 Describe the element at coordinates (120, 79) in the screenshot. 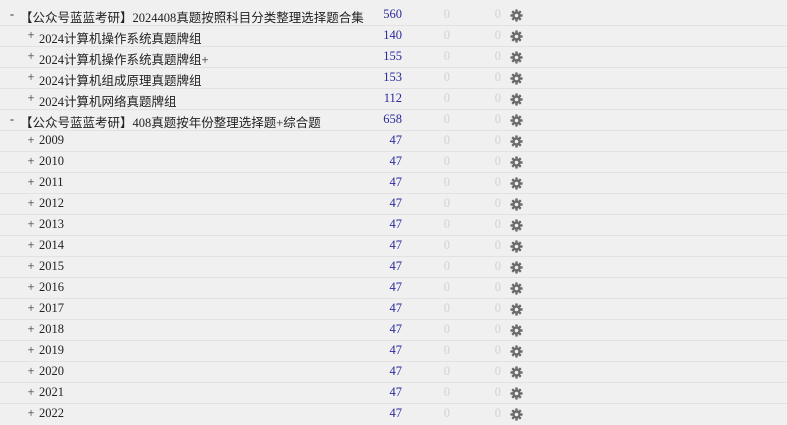

I see `deck-name: 2024计算机组成原理真题牌组` at that location.